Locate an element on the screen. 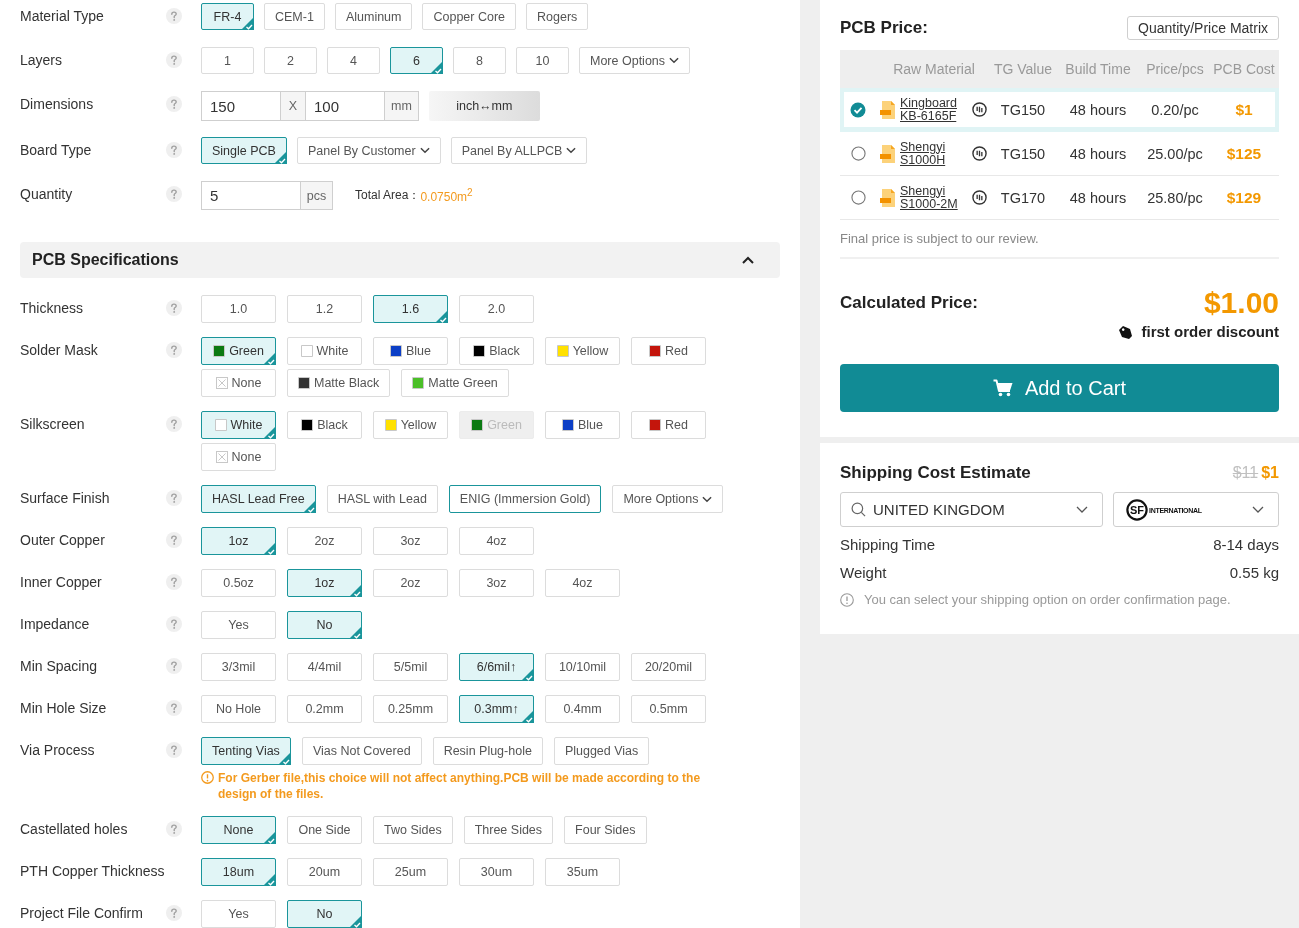 The height and width of the screenshot is (928, 1299). price-matrix-button: Quantity/Price Matrix is located at coordinates (1203, 28).